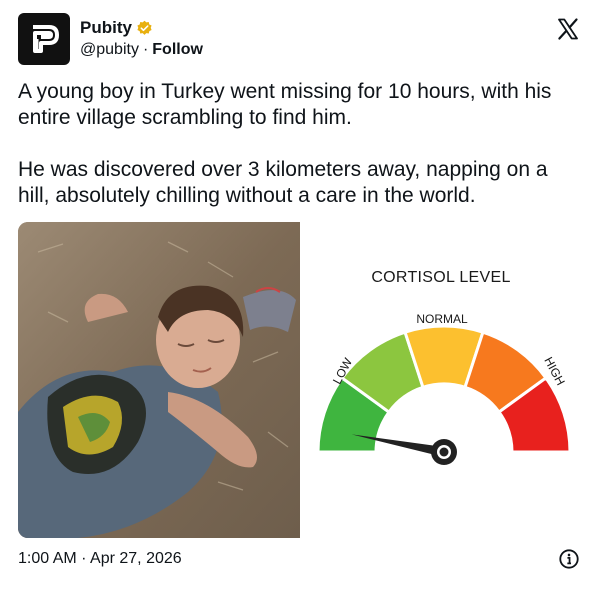  I want to click on handle-row: @pubity · Follow, so click(141, 50).